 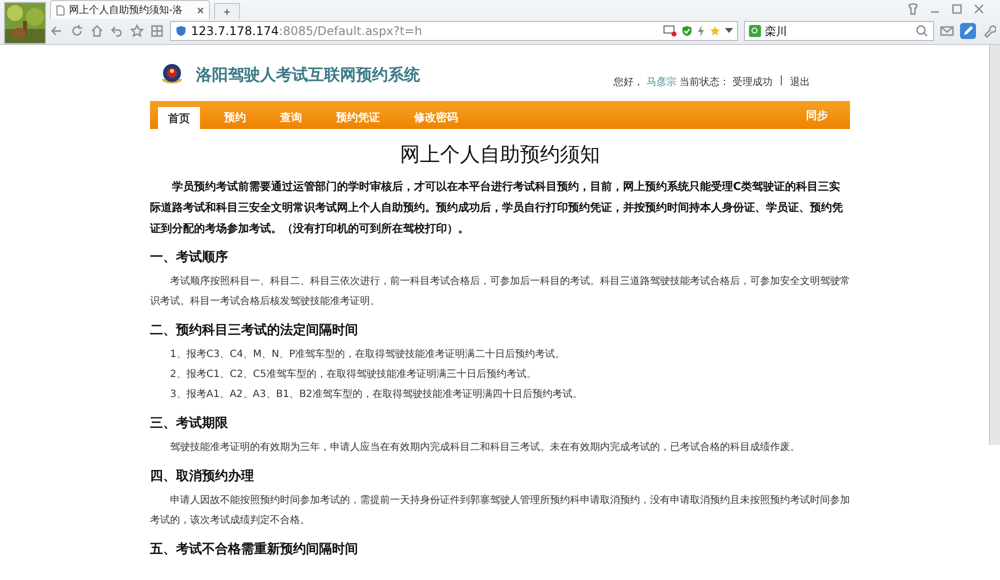 I want to click on section-paragraph: 驾驶技能准考证明的有效期为三年，申请人应当在有效期内完成科目二和科目三考试。未在有效期内完成考试的，已考试合格的科目成绩作废。, so click(x=485, y=447).